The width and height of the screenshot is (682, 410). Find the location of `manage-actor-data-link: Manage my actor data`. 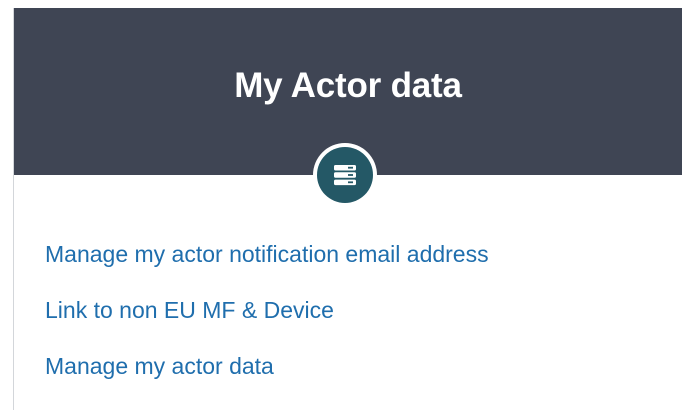

manage-actor-data-link: Manage my actor data is located at coordinates (159, 366).